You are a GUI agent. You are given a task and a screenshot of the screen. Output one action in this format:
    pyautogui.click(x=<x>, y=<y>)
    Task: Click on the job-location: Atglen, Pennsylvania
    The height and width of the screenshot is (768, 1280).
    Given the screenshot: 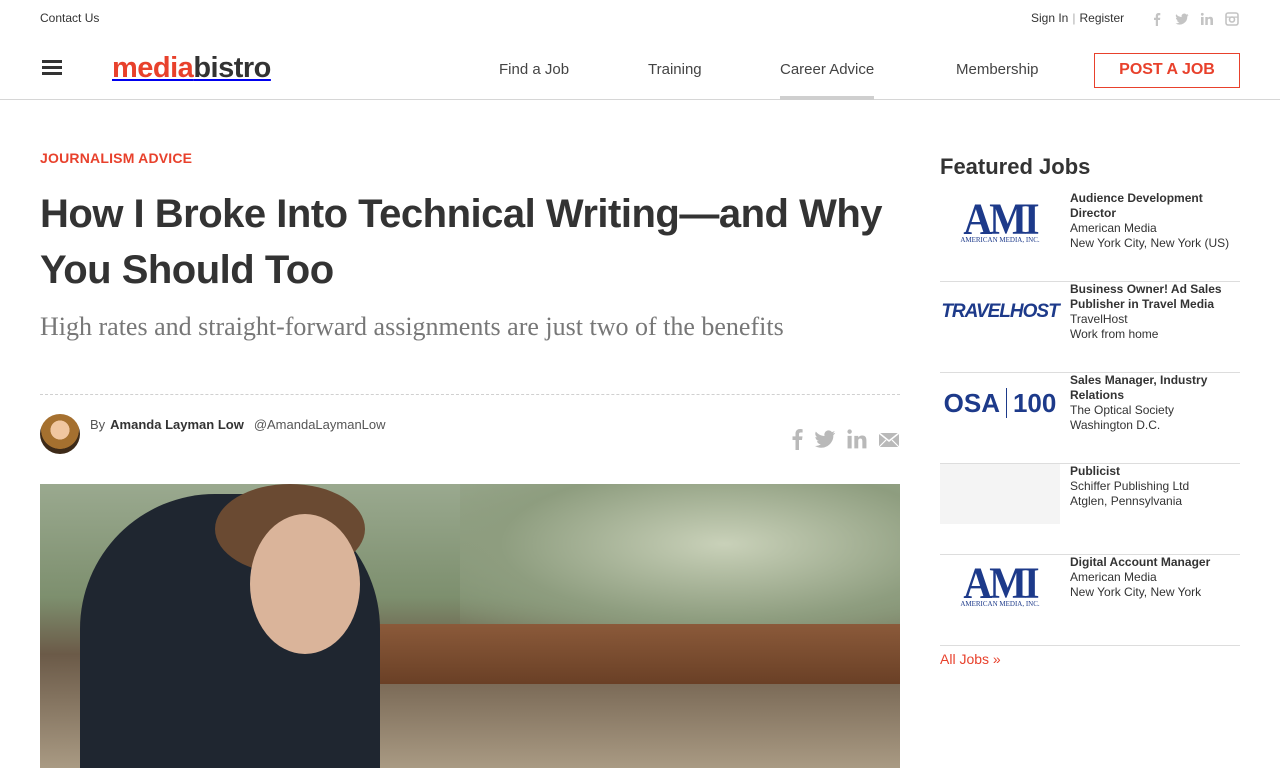 What is the action you would take?
    pyautogui.click(x=1126, y=501)
    